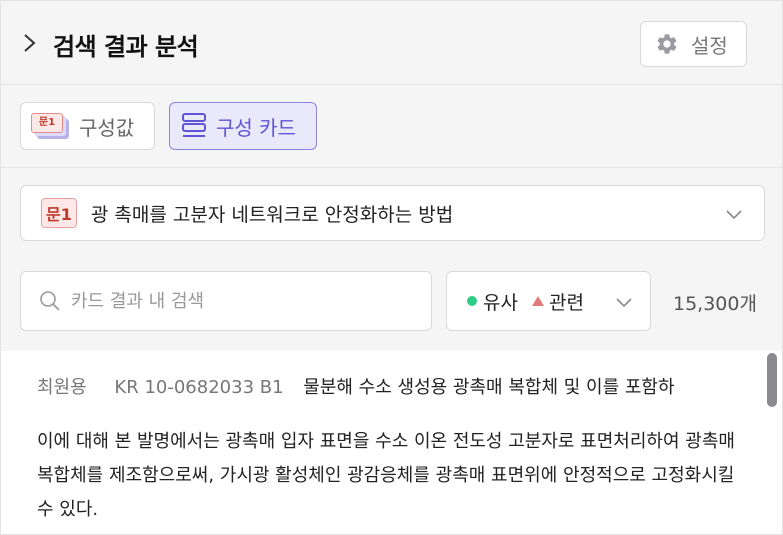  Describe the element at coordinates (566, 302) in the screenshot. I see `related-label: 관련` at that location.